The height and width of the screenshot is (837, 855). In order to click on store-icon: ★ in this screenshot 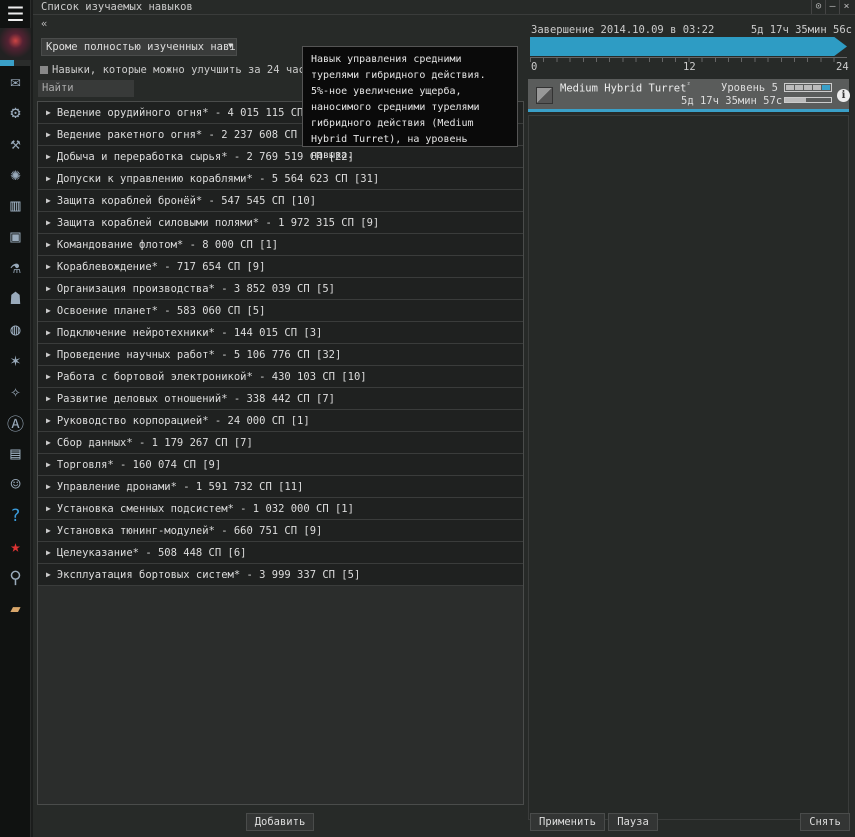, I will do `click(15, 546)`.